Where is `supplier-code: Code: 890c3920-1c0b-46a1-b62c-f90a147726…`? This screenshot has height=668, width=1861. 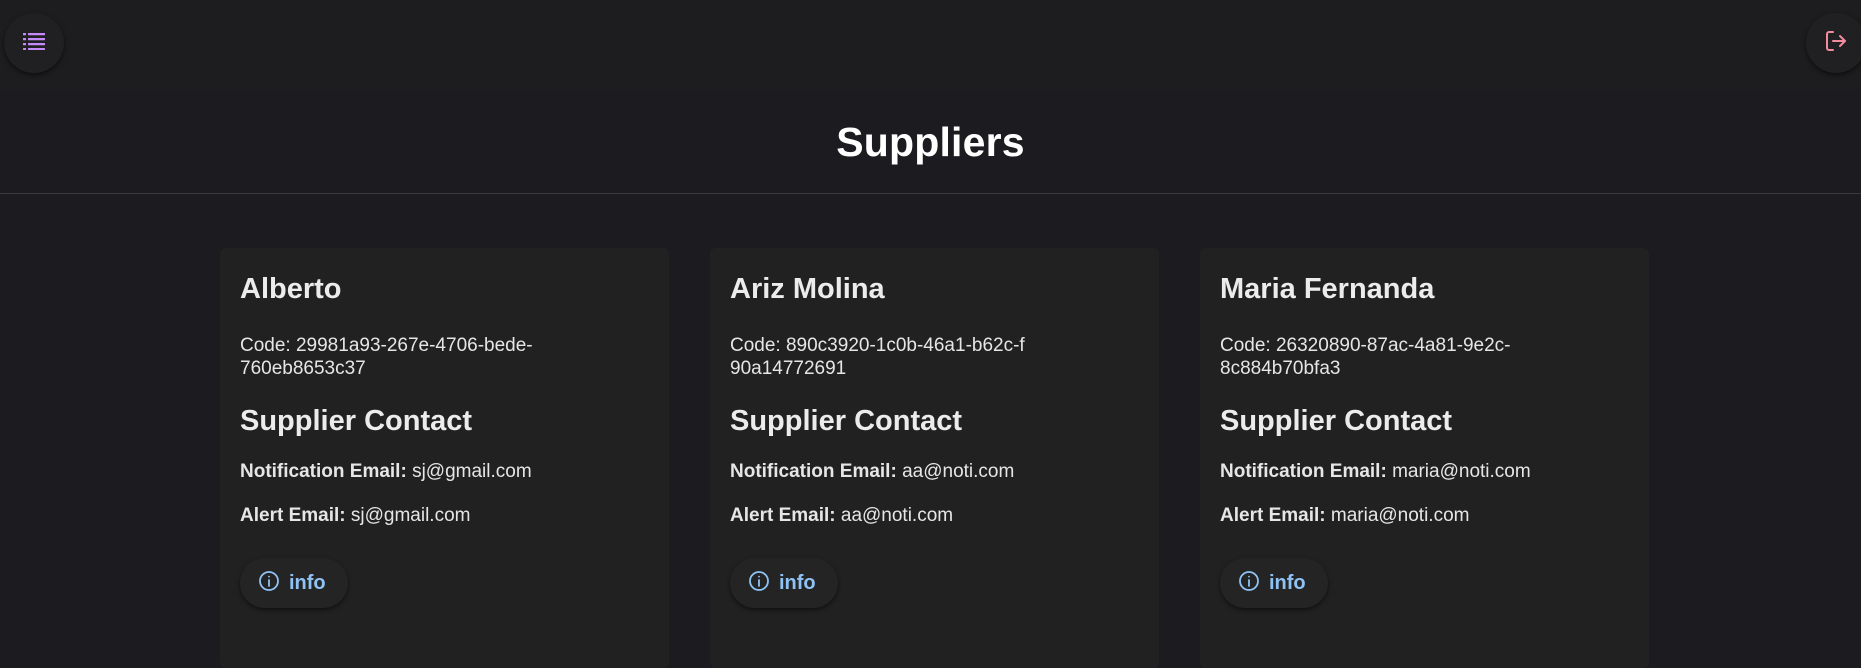
supplier-code: Code: 890c3920-1c0b-46a1-b62c-f90a147726… is located at coordinates (877, 357).